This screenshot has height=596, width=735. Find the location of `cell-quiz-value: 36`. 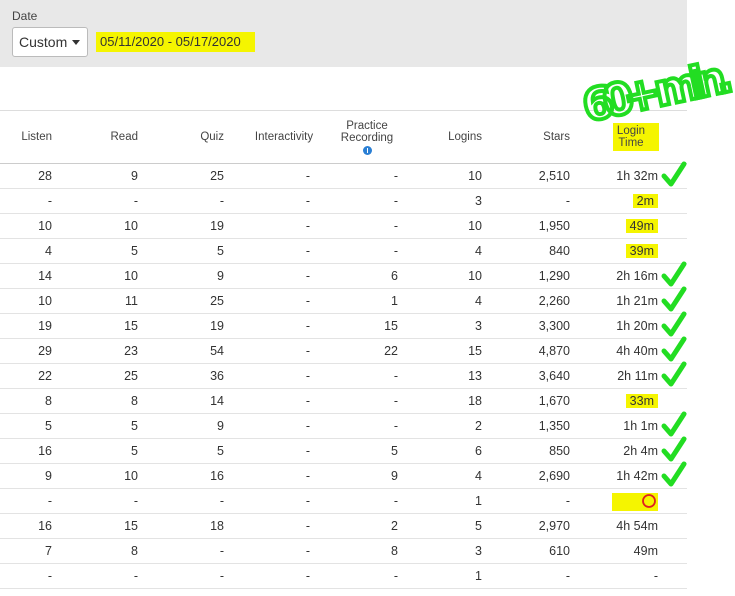

cell-quiz-value: 36 is located at coordinates (217, 376).